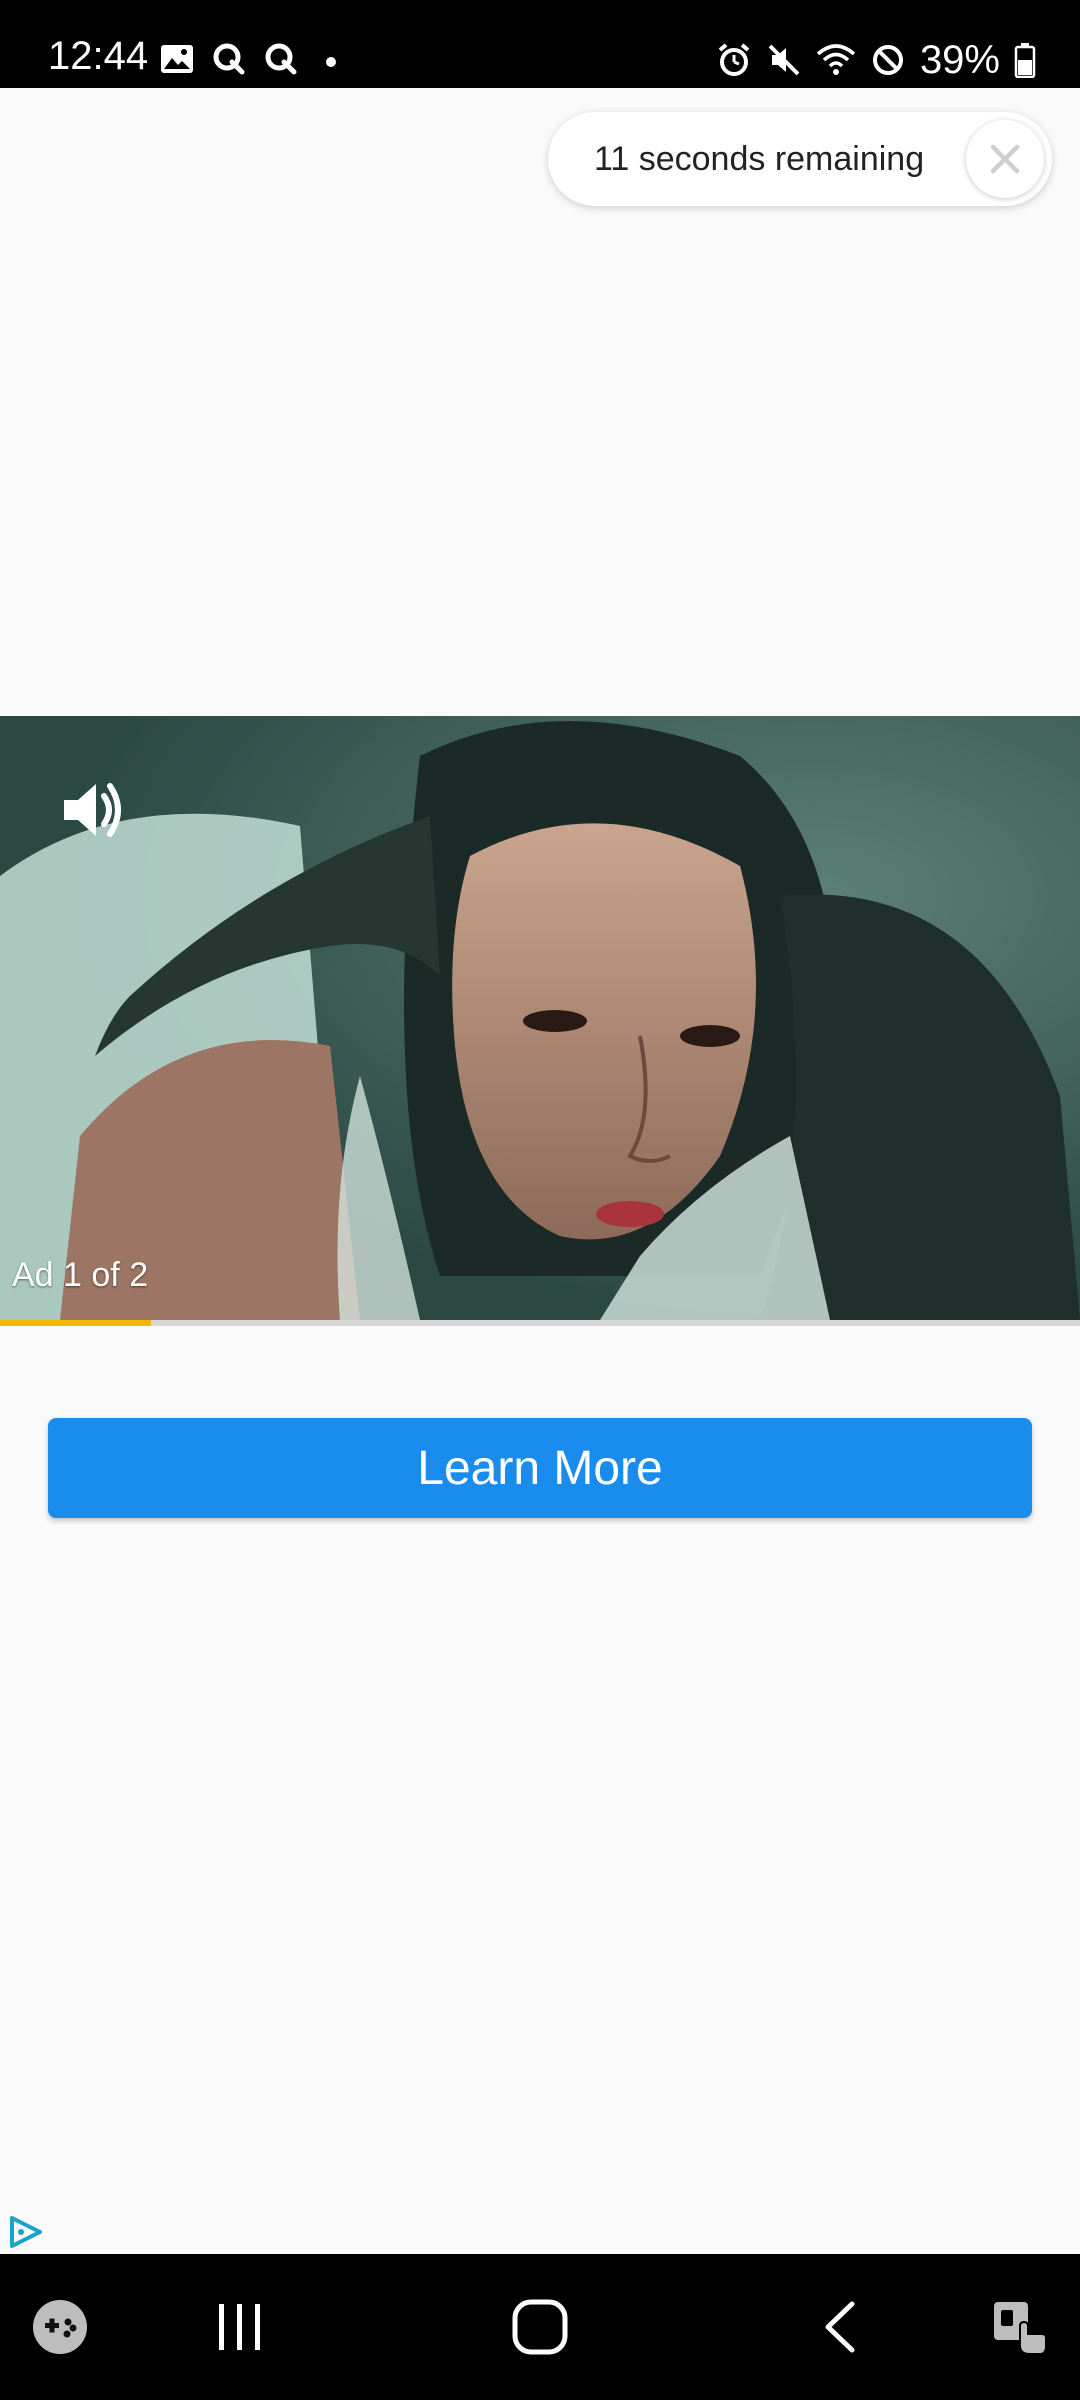 The height and width of the screenshot is (2400, 1080). I want to click on navigation-bar, so click(540, 2327).